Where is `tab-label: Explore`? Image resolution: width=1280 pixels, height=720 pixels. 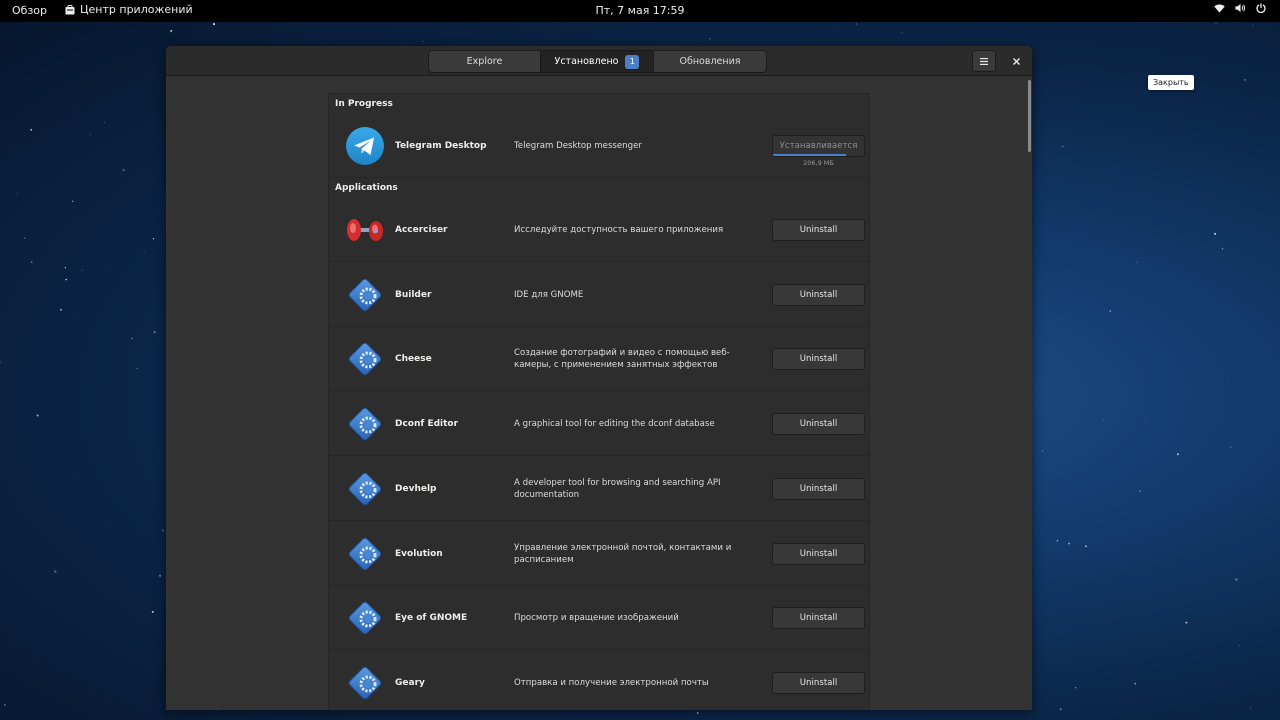 tab-label: Explore is located at coordinates (484, 61).